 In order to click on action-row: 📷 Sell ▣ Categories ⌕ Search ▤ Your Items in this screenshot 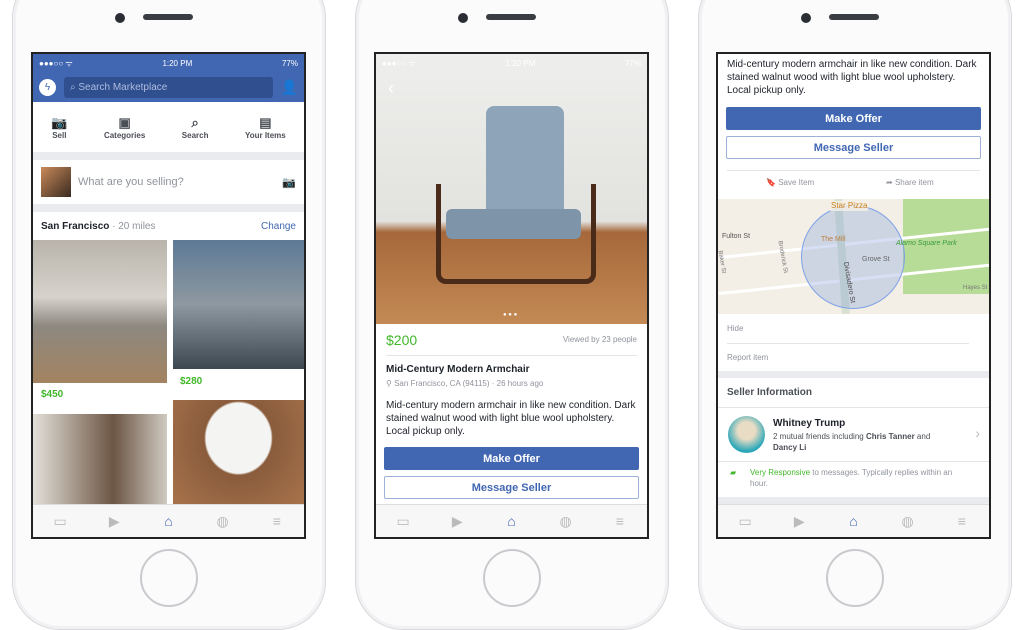, I will do `click(168, 127)`.